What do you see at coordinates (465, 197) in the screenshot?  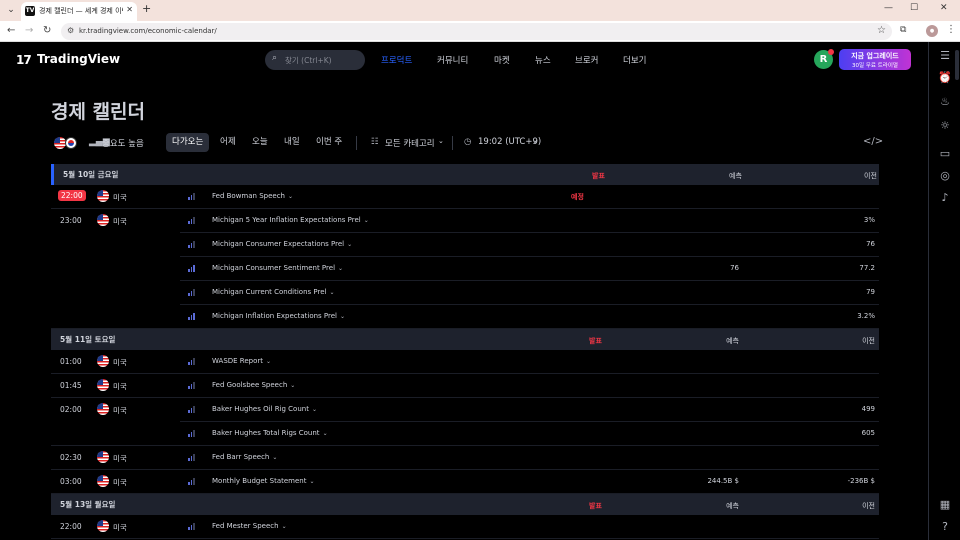 I see `event-row: 22:00 미국 Fed Bowman Speech ⌄ 예정` at bounding box center [465, 197].